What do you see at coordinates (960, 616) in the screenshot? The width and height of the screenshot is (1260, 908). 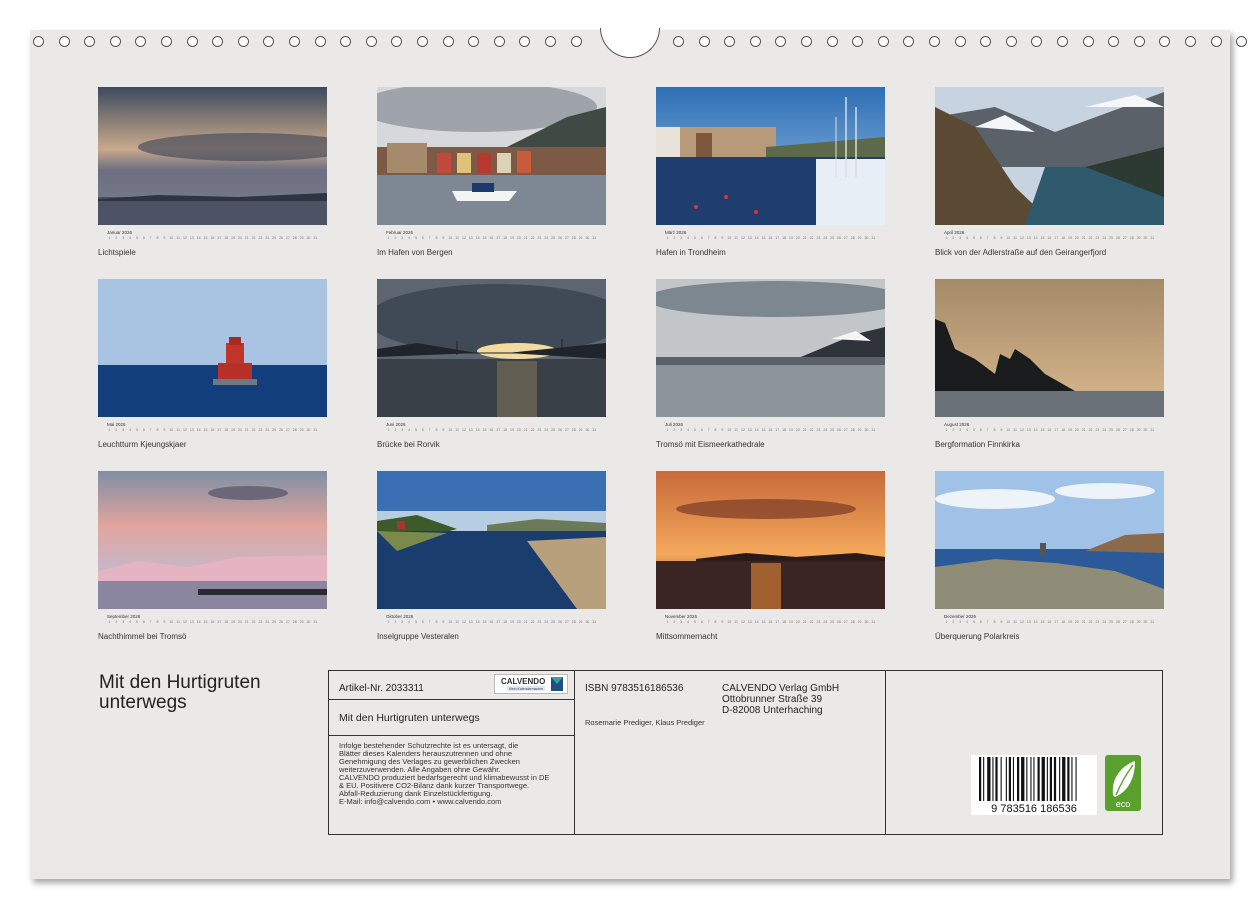 I see `month-label: Dezember 2026` at bounding box center [960, 616].